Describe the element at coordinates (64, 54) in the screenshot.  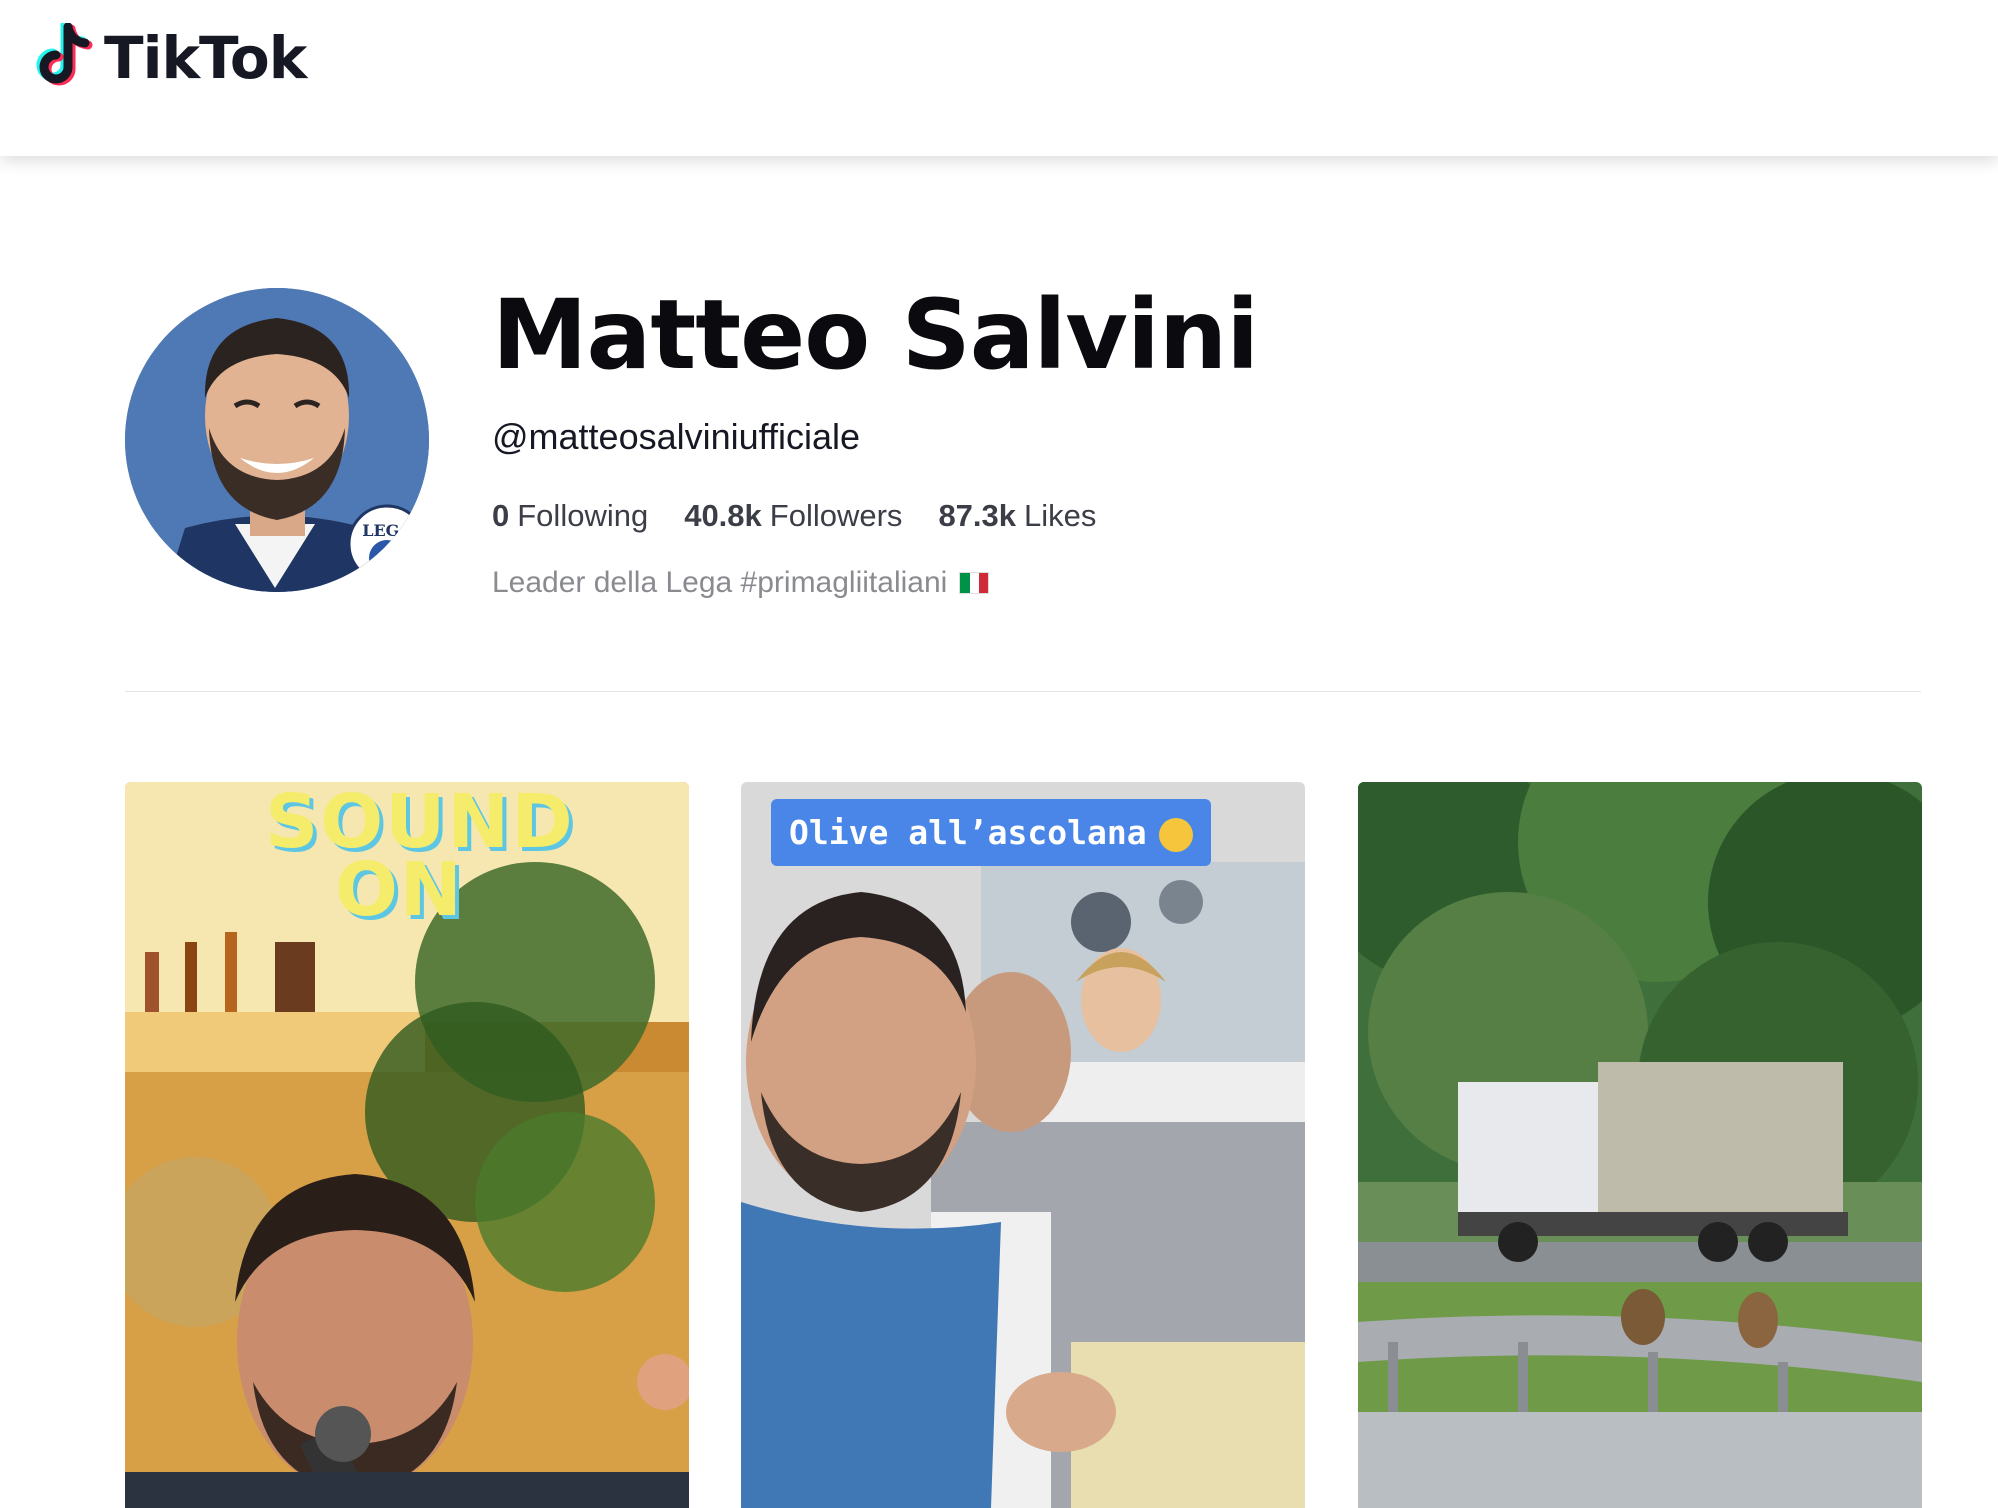
I see `tiktok-note-icon` at that location.